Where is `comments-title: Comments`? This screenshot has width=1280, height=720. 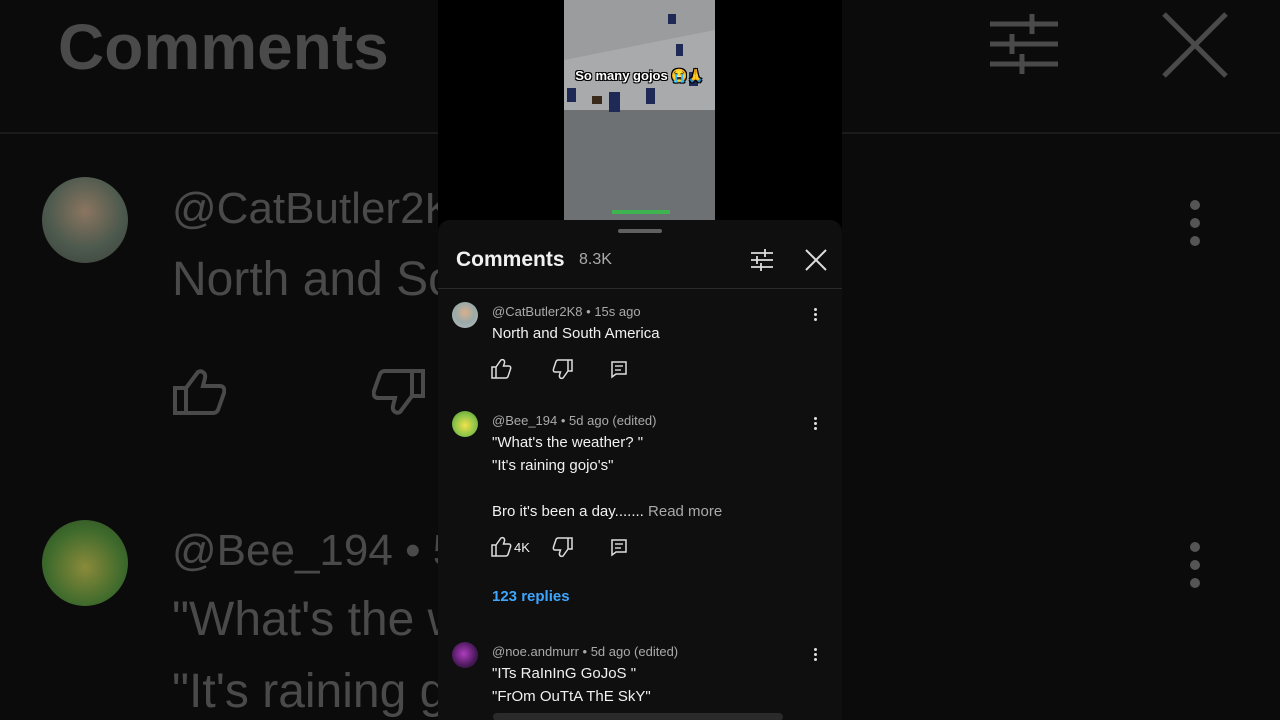
comments-title: Comments is located at coordinates (510, 259).